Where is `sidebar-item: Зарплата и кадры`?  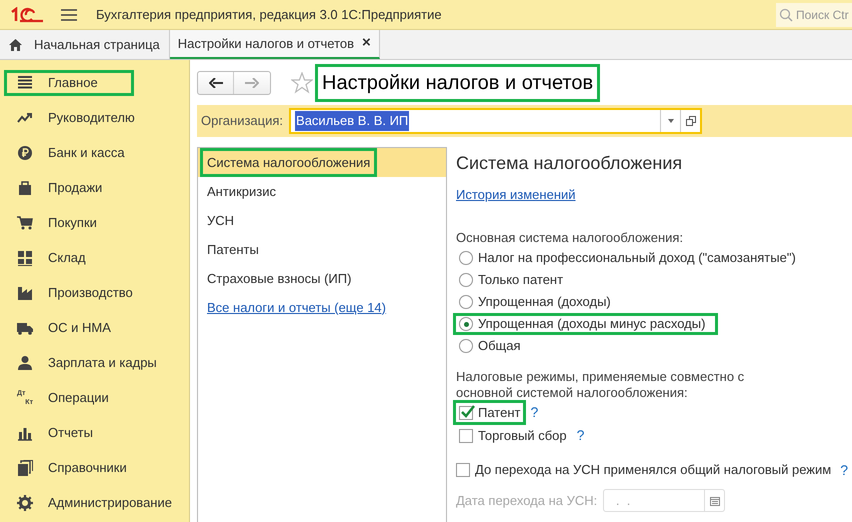 sidebar-item: Зарплата и кадры is located at coordinates (82, 363).